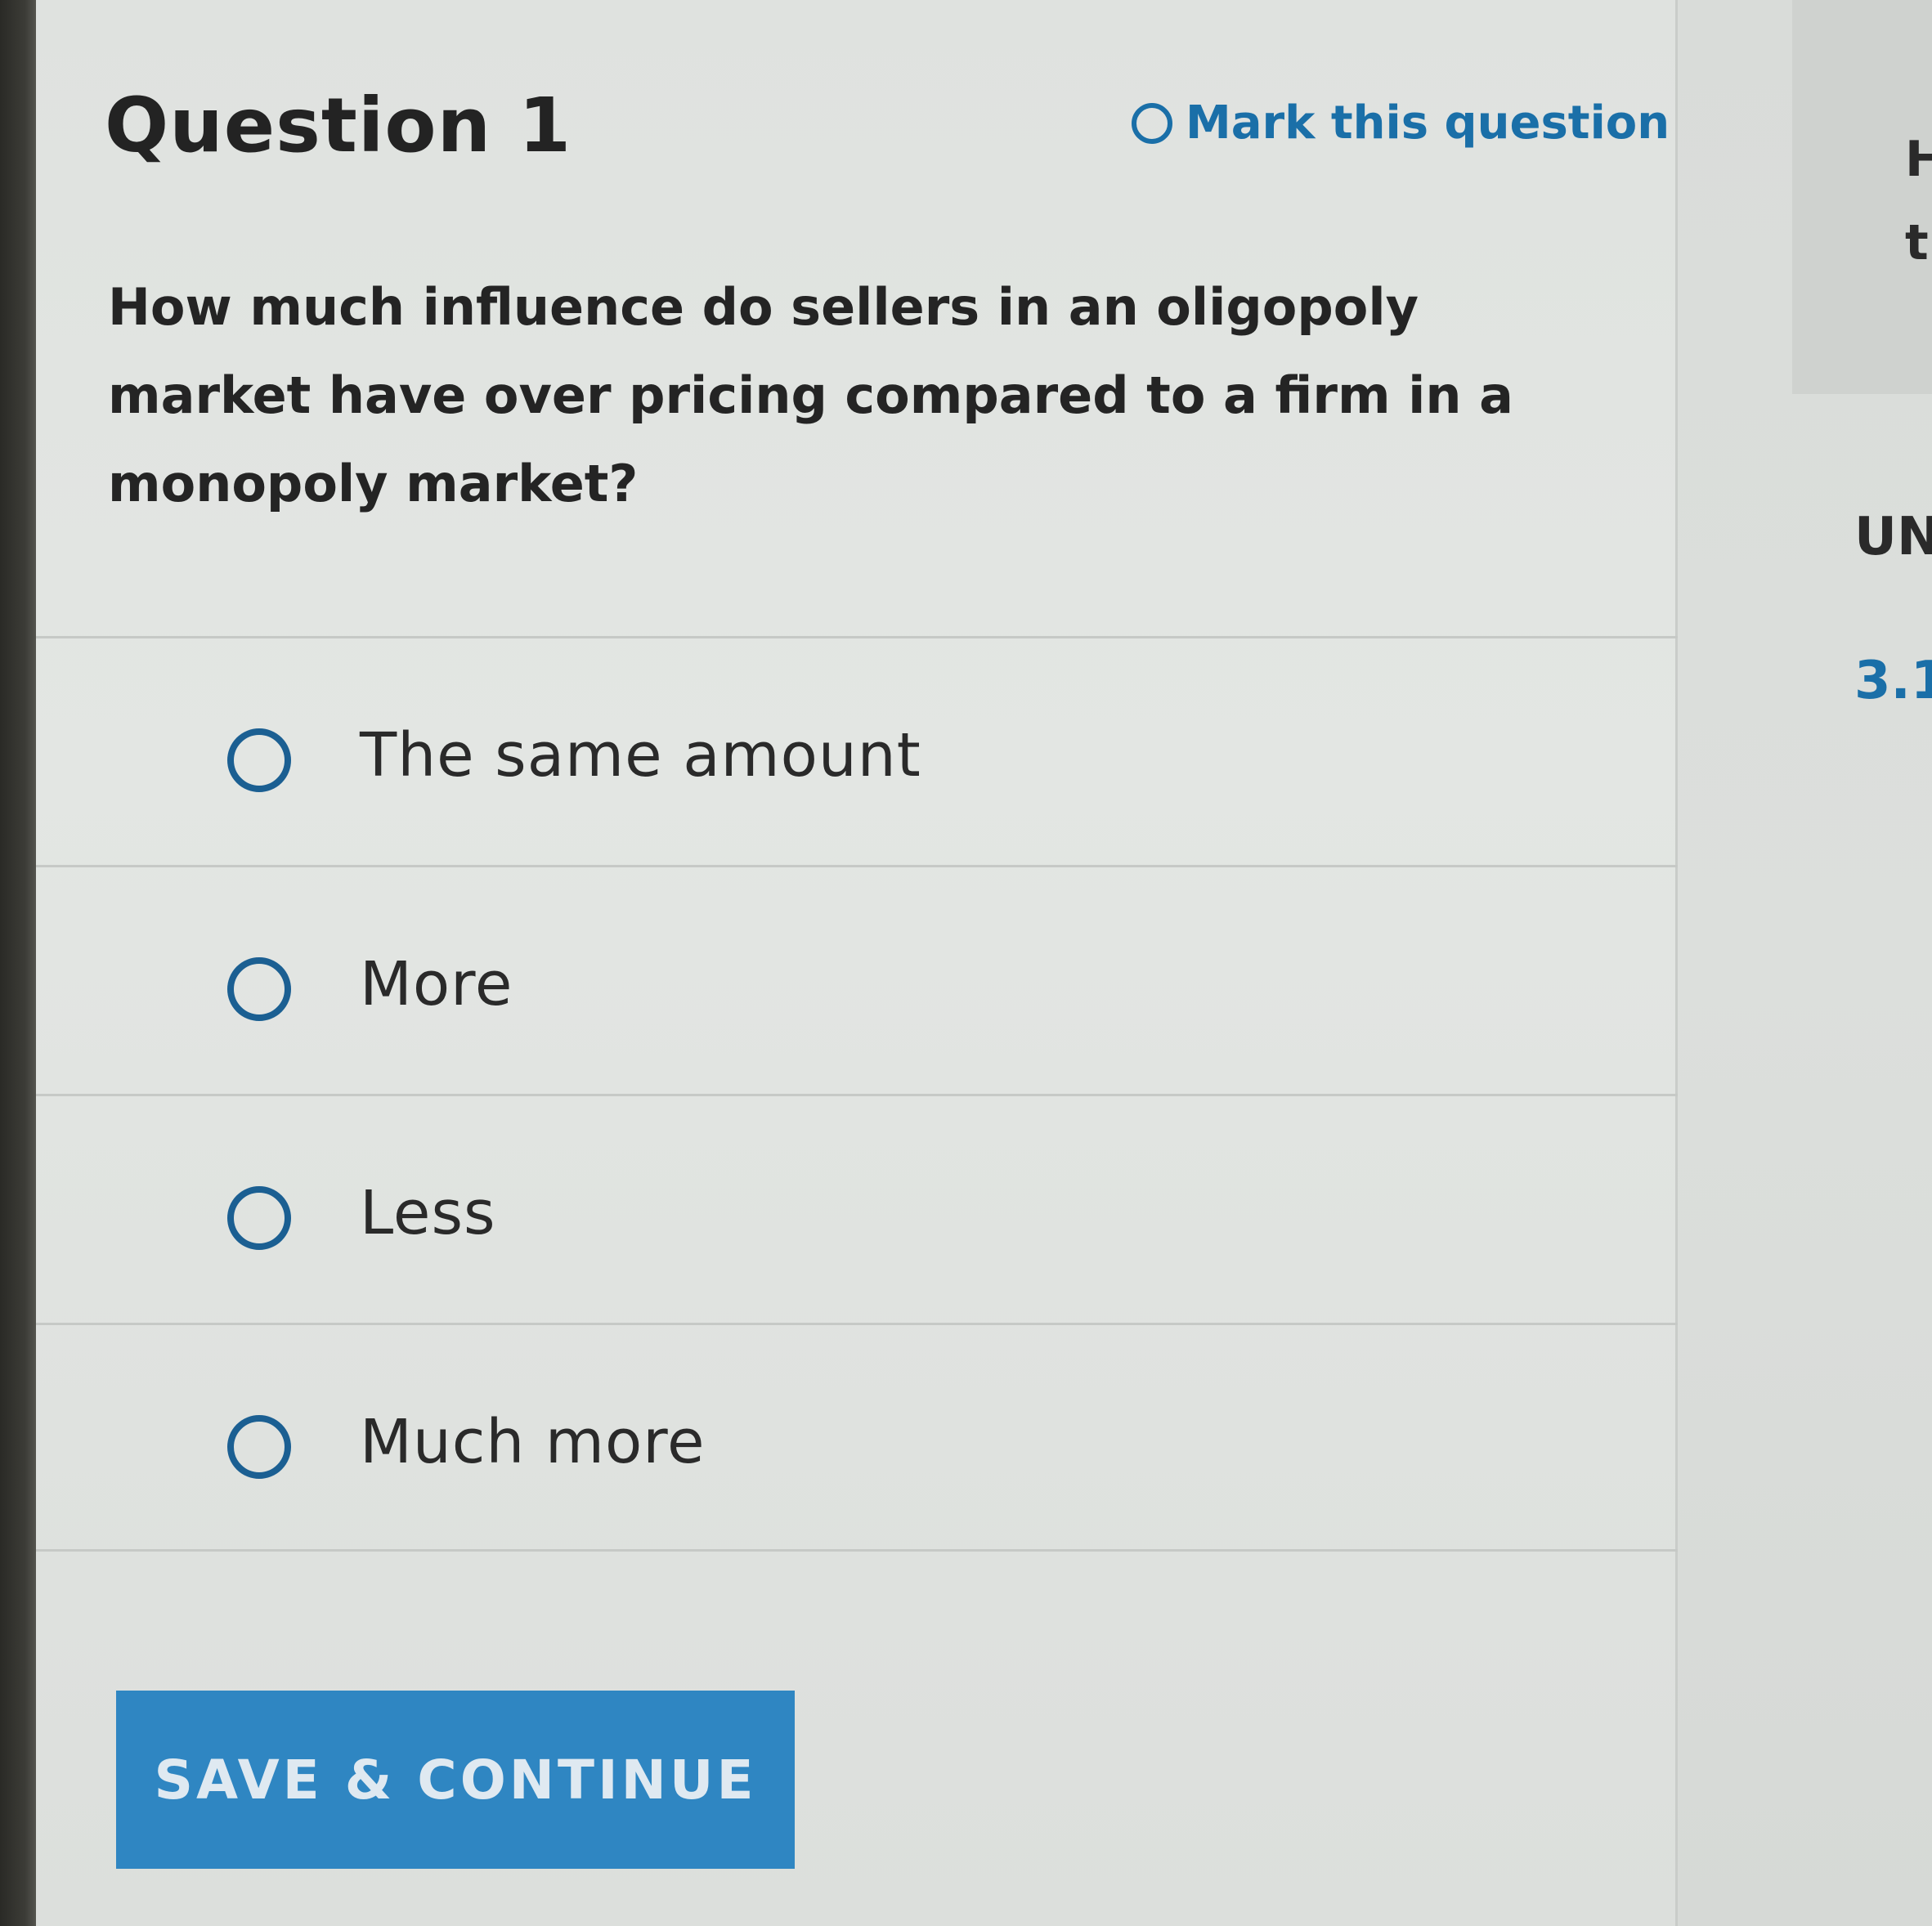 The image size is (1932, 1926). I want to click on answer-option: More, so click(857, 979).